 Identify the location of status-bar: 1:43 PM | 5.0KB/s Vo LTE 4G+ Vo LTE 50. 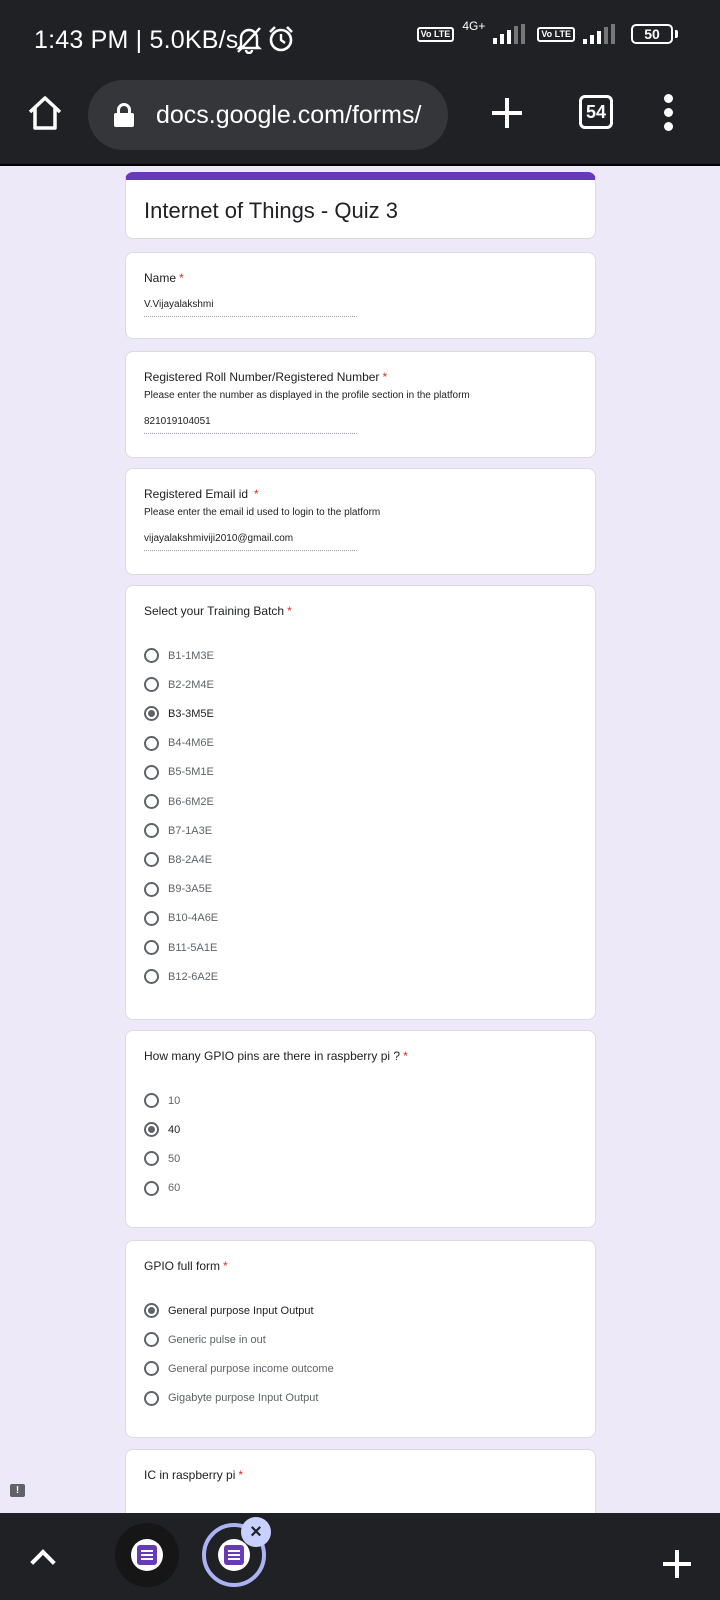
(360, 40).